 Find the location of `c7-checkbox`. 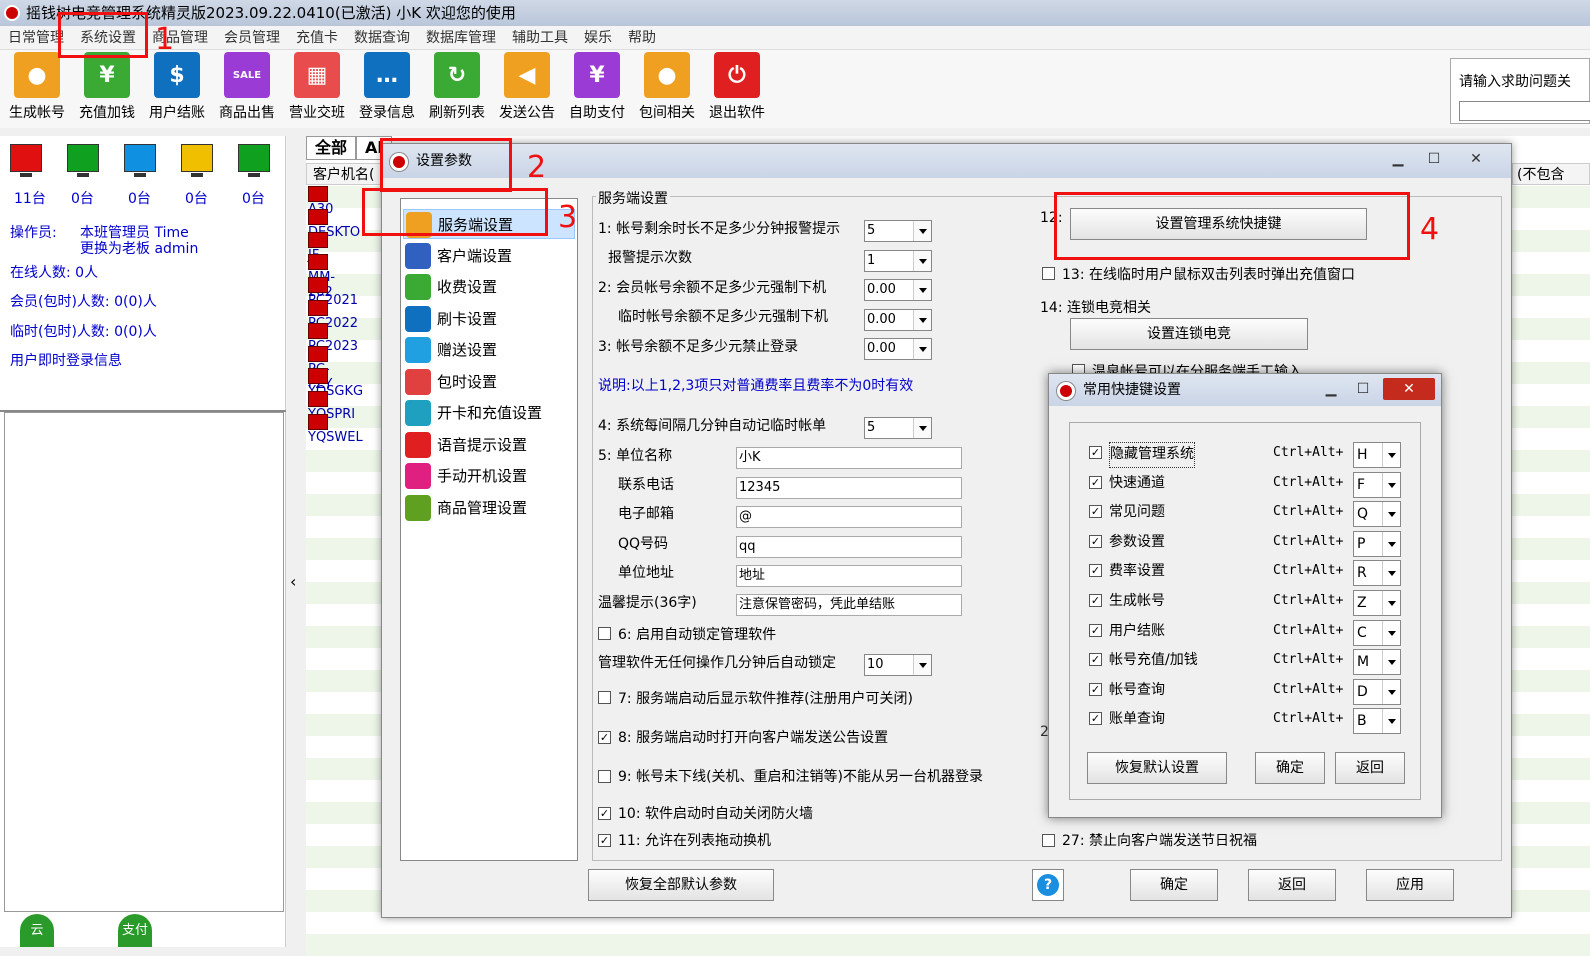

c7-checkbox is located at coordinates (604, 697).